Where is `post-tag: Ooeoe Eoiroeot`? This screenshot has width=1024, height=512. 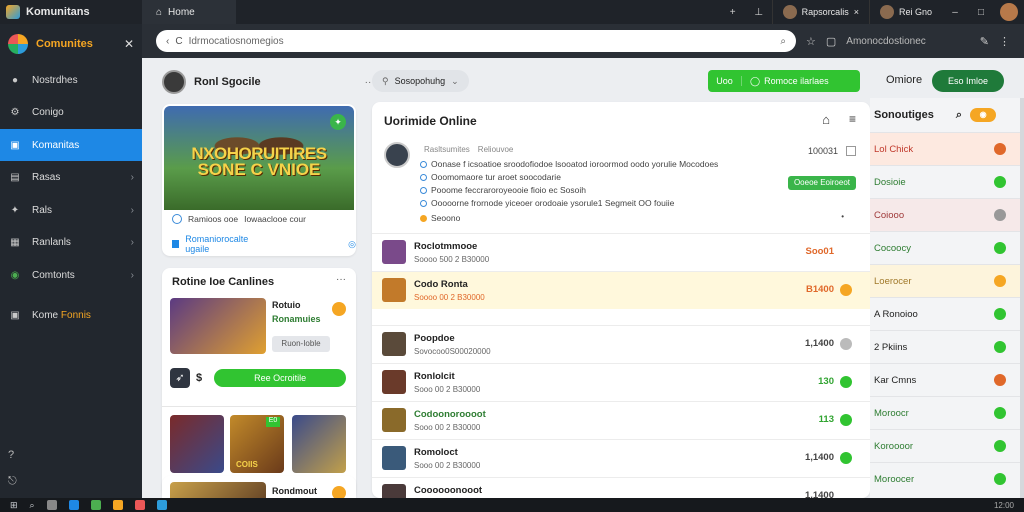 post-tag: Ooeoe Eoiroeot is located at coordinates (821, 183).